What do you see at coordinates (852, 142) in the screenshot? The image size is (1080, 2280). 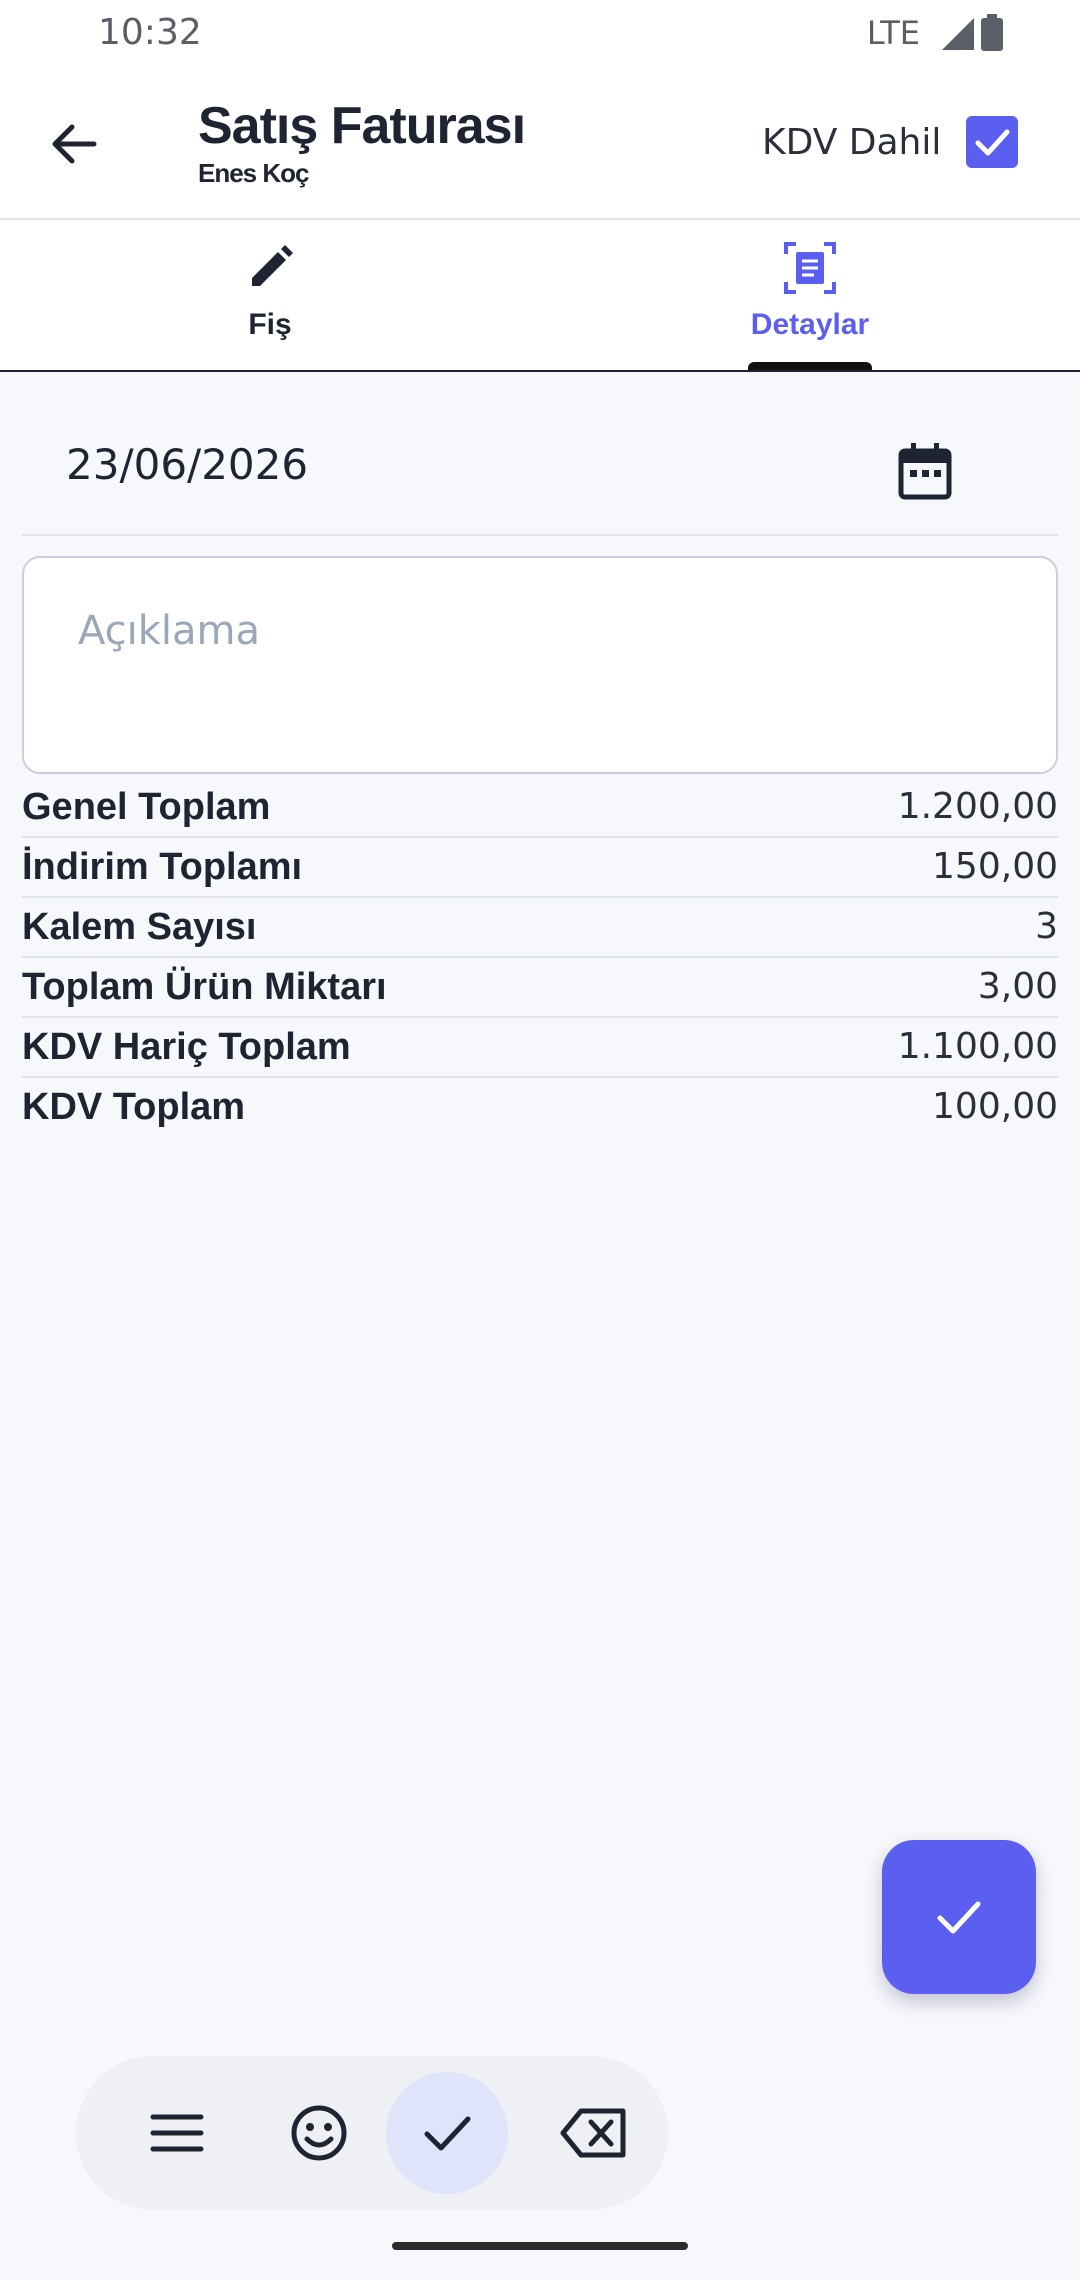 I see `kdv-dahil-label: KDV Dahil` at bounding box center [852, 142].